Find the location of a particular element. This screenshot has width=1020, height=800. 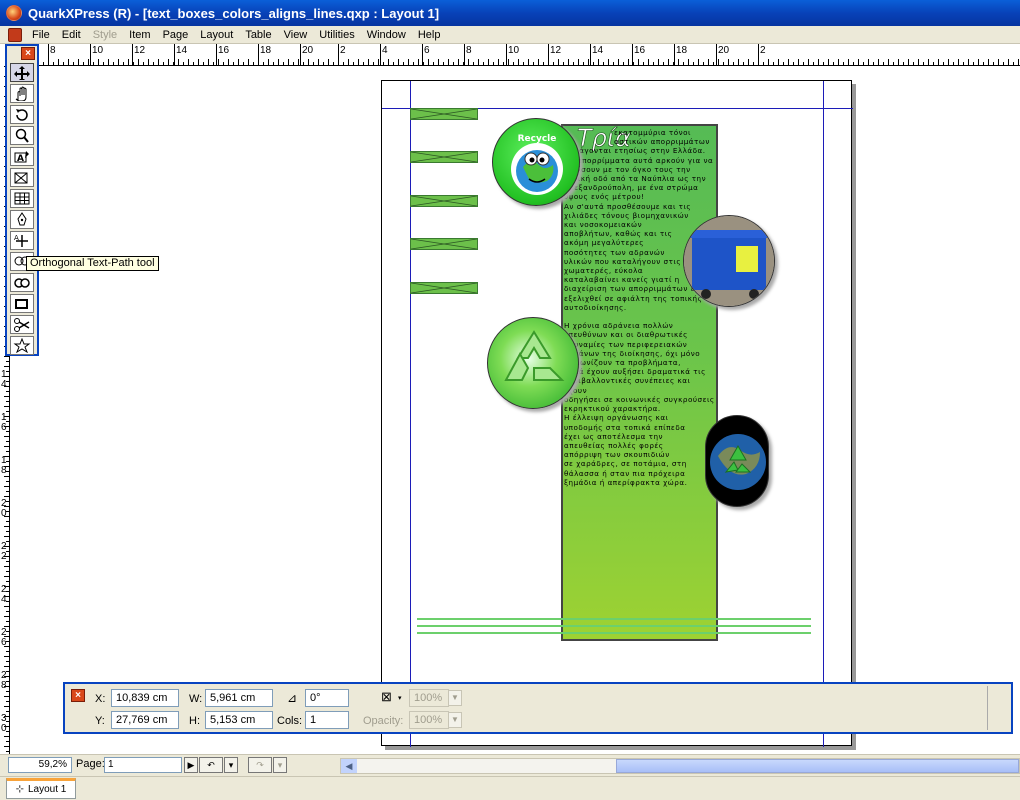

quarkxpress-app-icon is located at coordinates (14, 13).